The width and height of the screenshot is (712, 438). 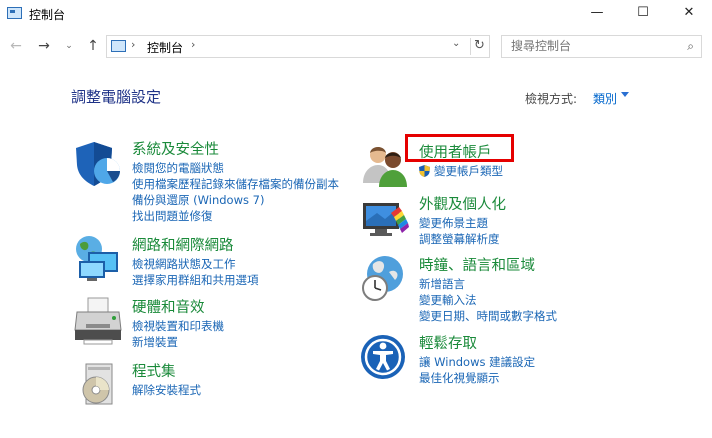 What do you see at coordinates (690, 46) in the screenshot?
I see `search-icon: ⌕` at bounding box center [690, 46].